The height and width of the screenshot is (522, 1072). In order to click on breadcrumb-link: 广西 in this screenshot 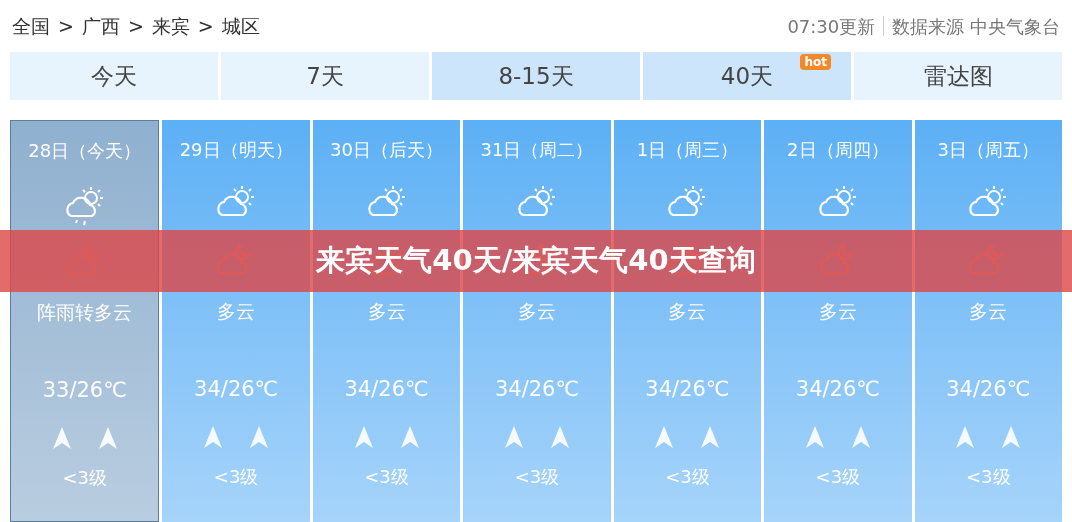, I will do `click(100, 26)`.